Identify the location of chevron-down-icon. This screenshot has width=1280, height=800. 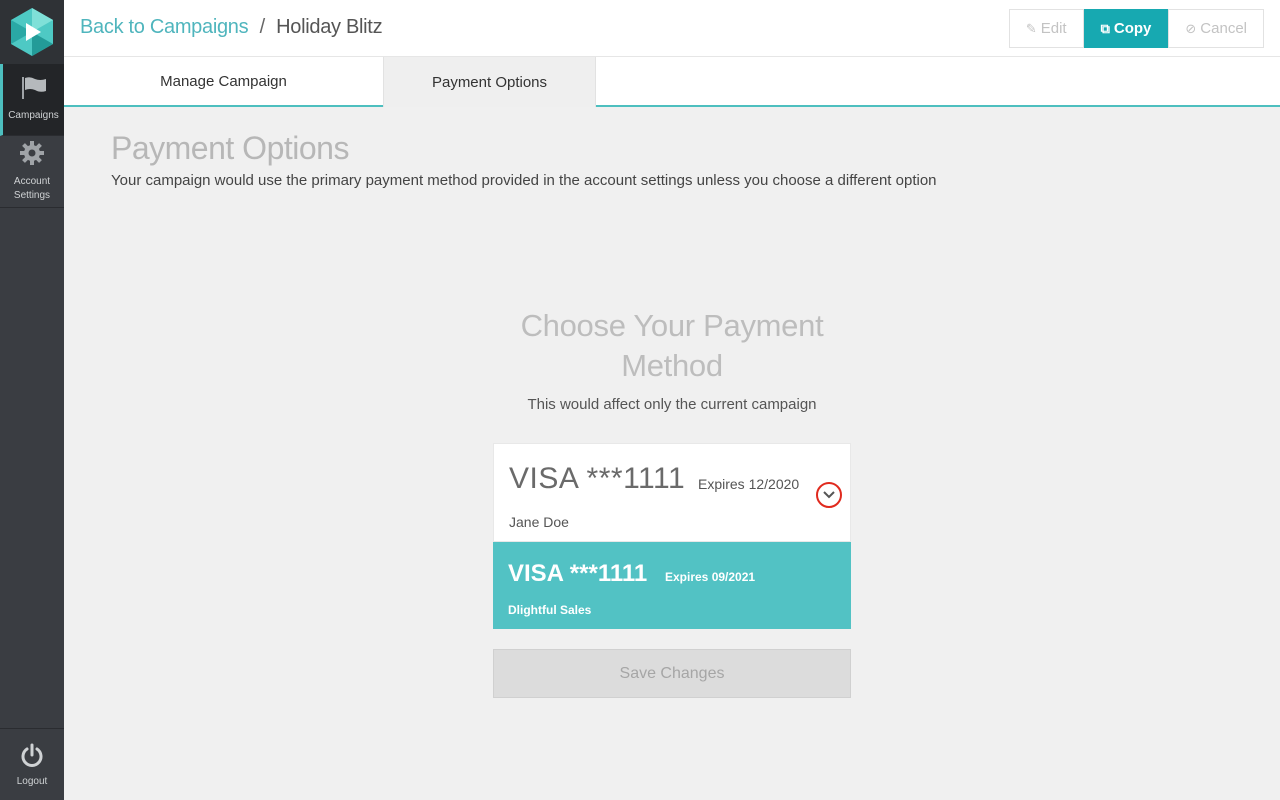
(829, 495).